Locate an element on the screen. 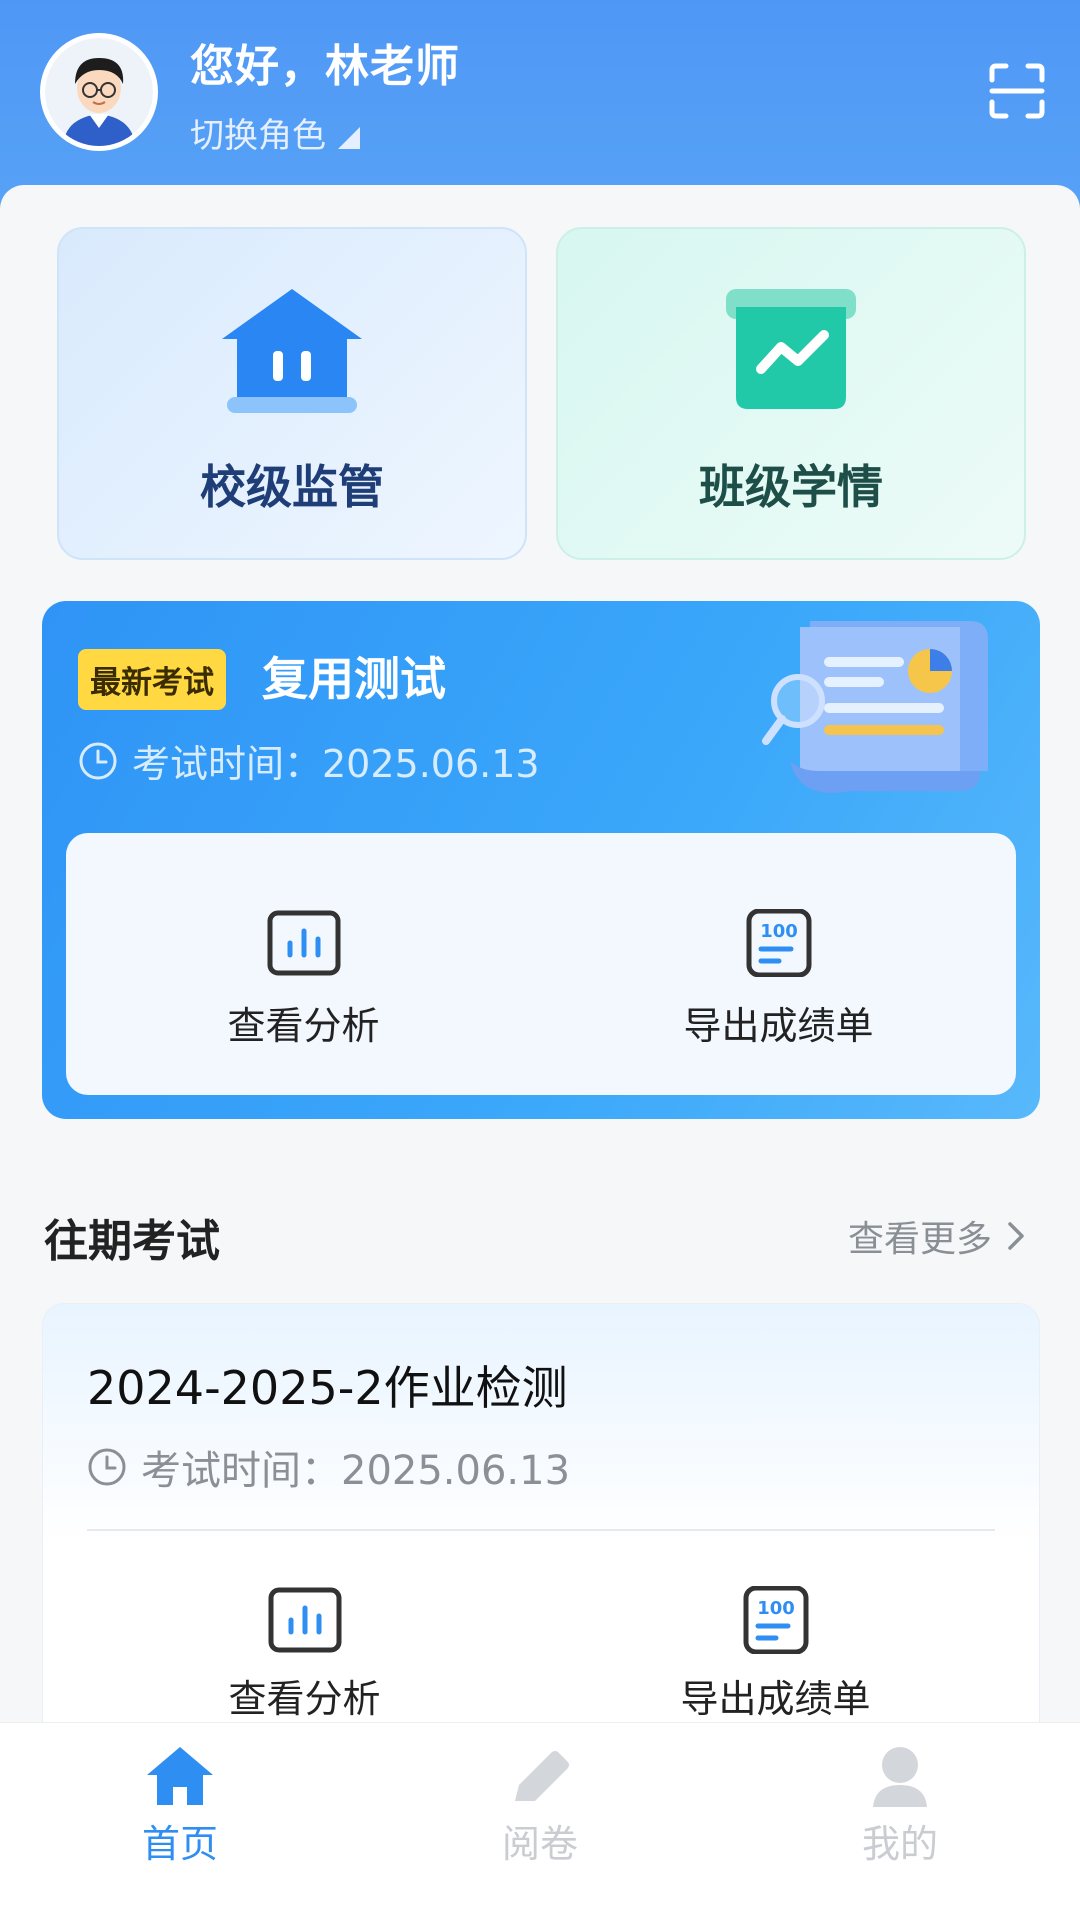 This screenshot has width=1080, height=1920. past-view-analysis-button: 查看分析 is located at coordinates (304, 1524).